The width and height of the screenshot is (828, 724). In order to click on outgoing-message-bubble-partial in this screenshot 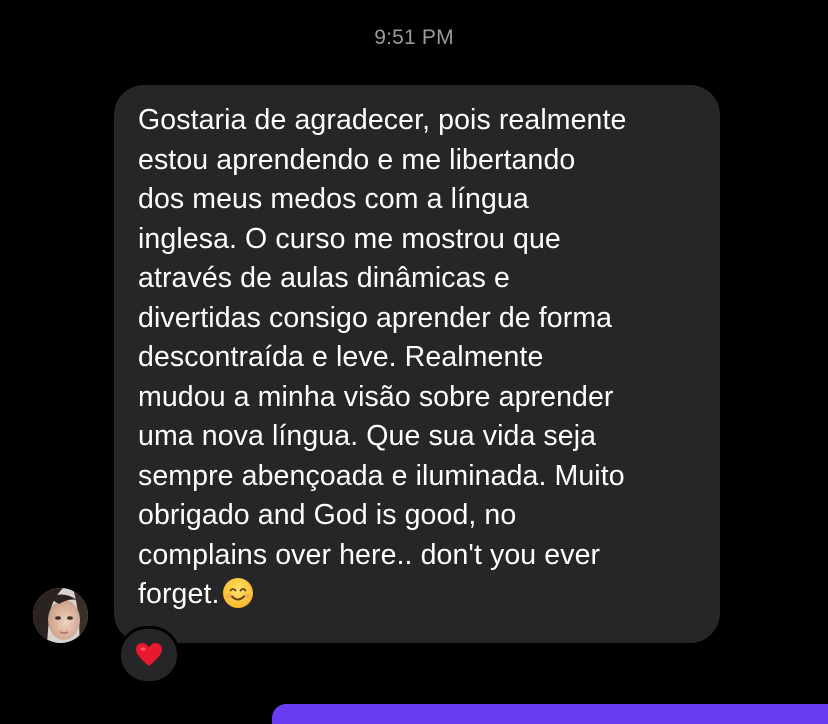, I will do `click(550, 714)`.